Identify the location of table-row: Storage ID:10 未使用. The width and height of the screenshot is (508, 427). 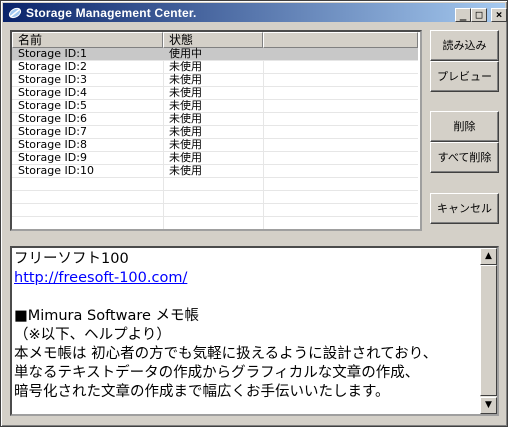
(215, 171).